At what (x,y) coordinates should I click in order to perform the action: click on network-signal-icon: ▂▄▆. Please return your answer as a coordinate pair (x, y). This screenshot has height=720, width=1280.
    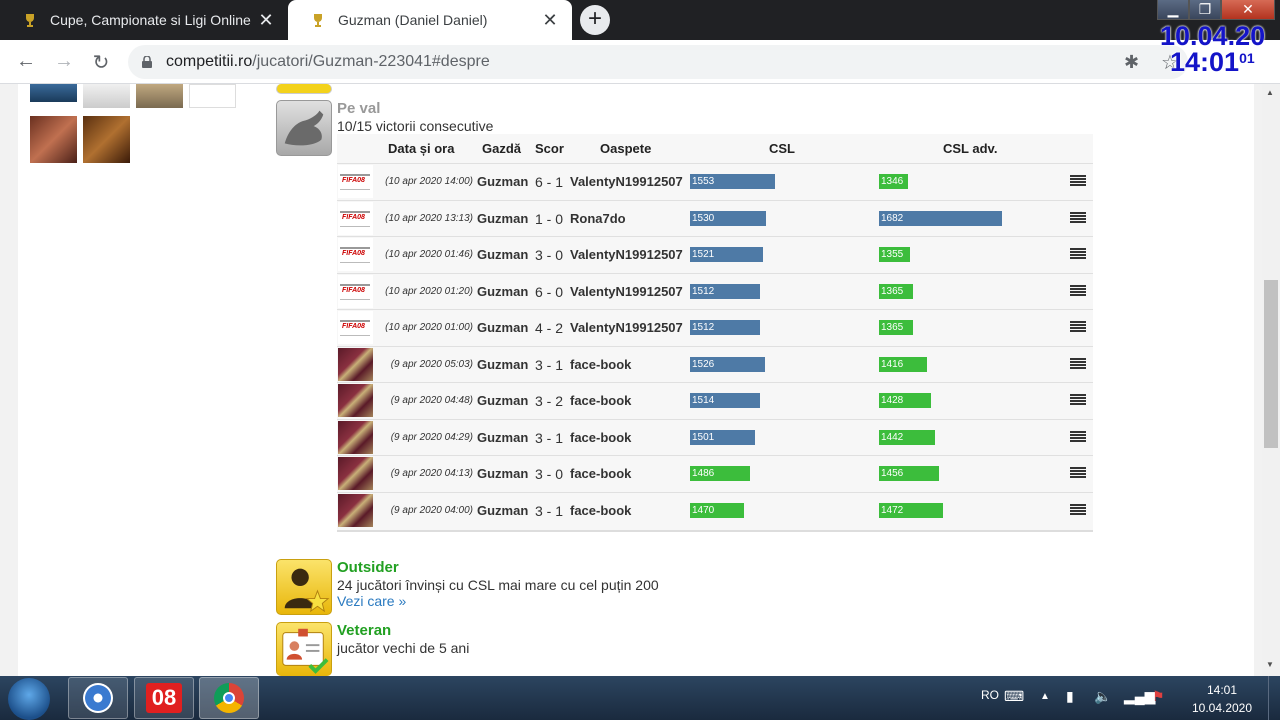
    Looking at the image, I should click on (1139, 696).